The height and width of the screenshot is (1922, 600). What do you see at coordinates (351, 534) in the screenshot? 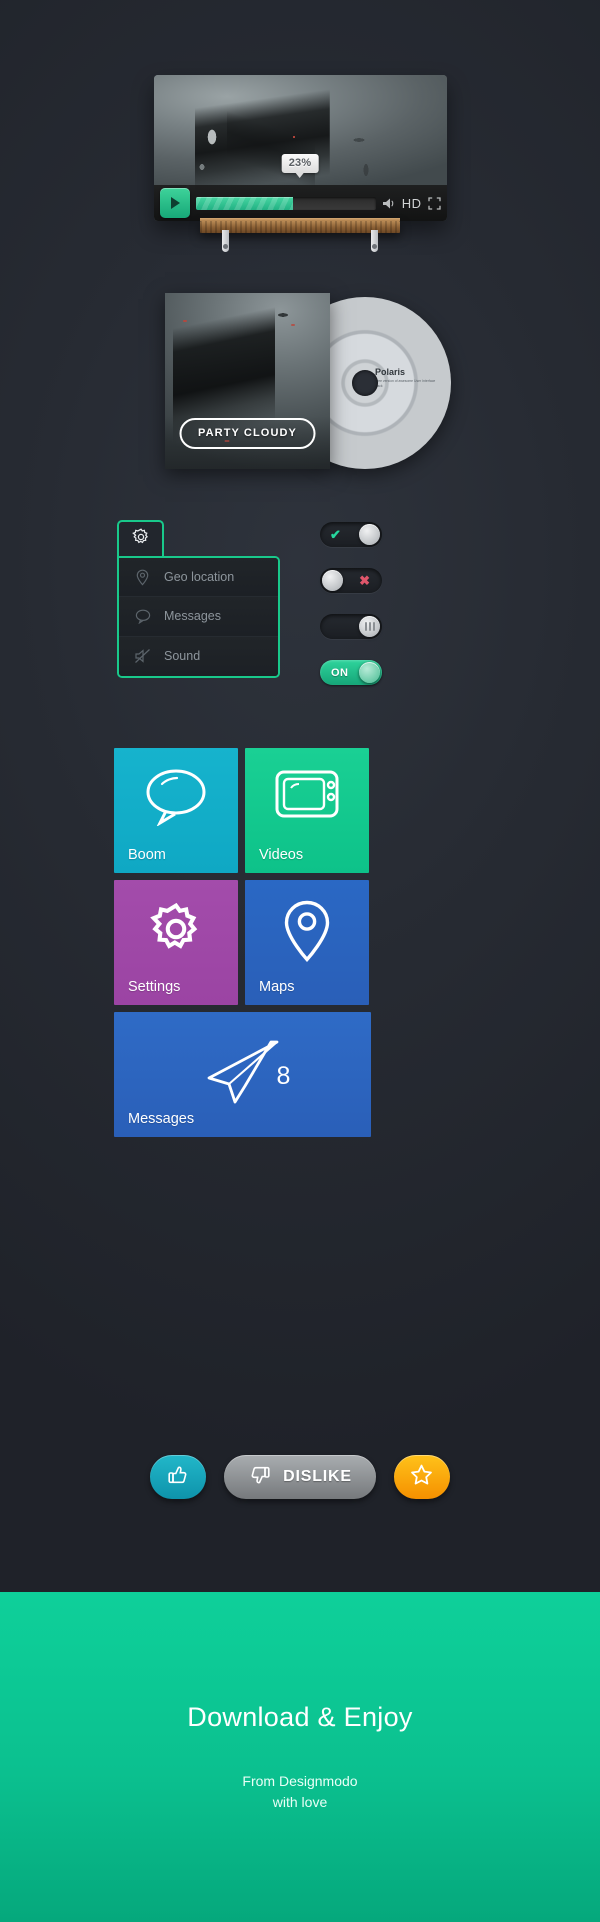
I see `toggle-check: ✔` at bounding box center [351, 534].